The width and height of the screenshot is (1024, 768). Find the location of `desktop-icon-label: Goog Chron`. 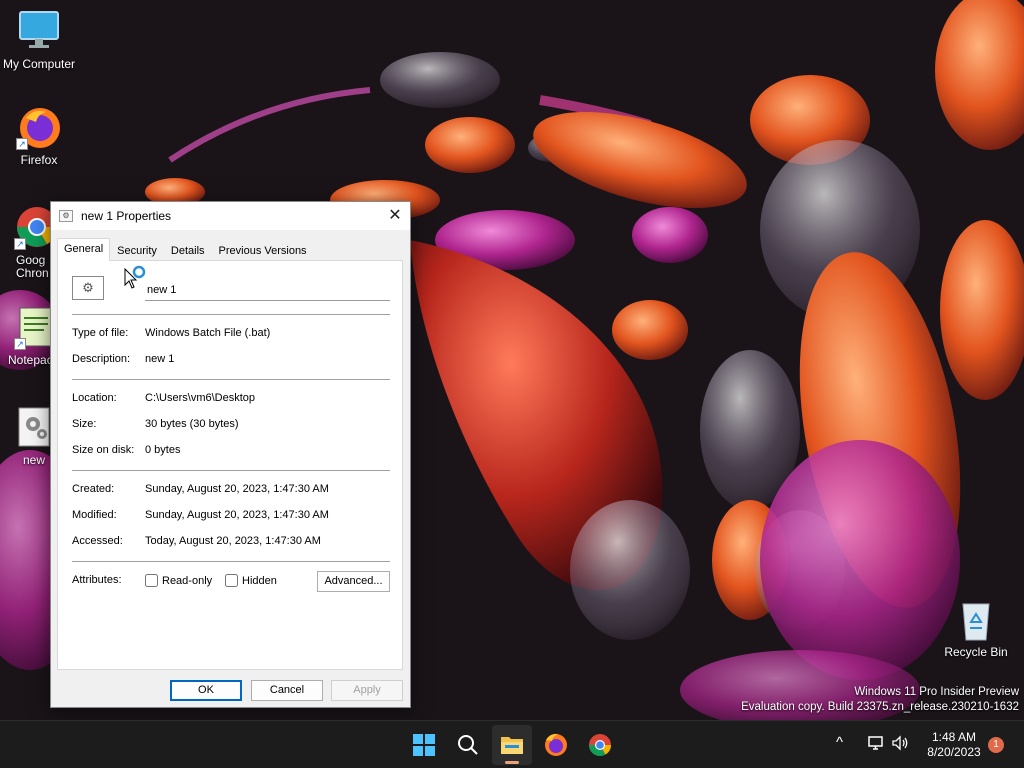

desktop-icon-label: Goog Chron is located at coordinates (32, 266).